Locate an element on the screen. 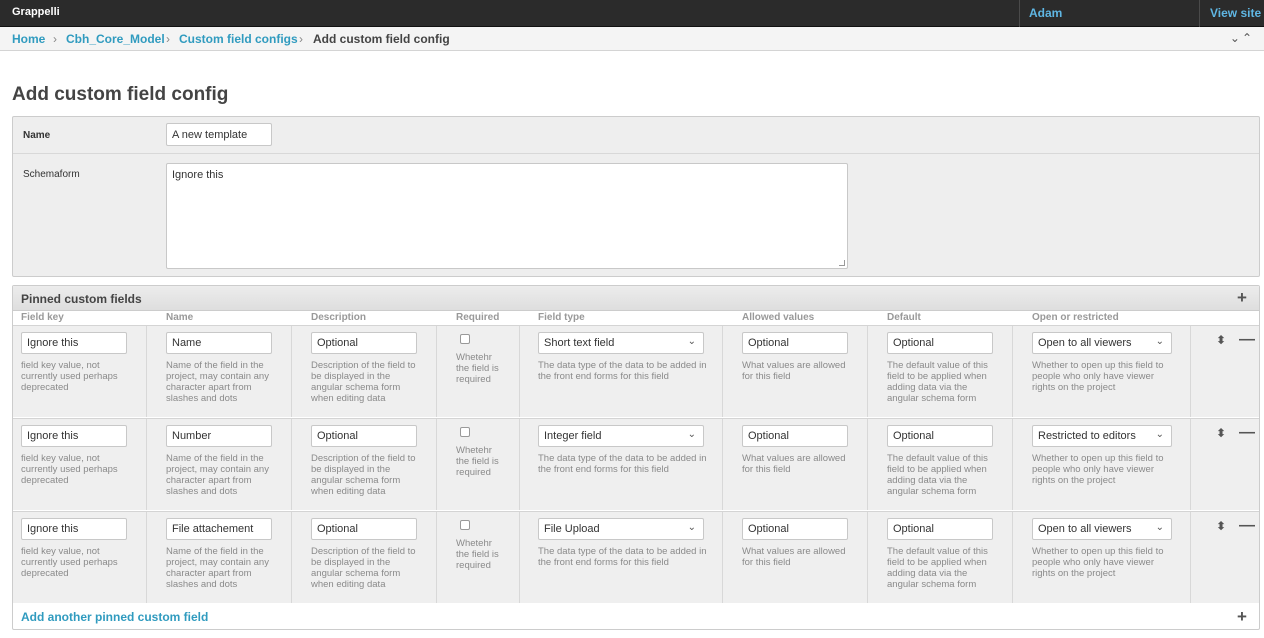 This screenshot has width=1264, height=638. field-type-select: Short text field ⌄ is located at coordinates (621, 343).